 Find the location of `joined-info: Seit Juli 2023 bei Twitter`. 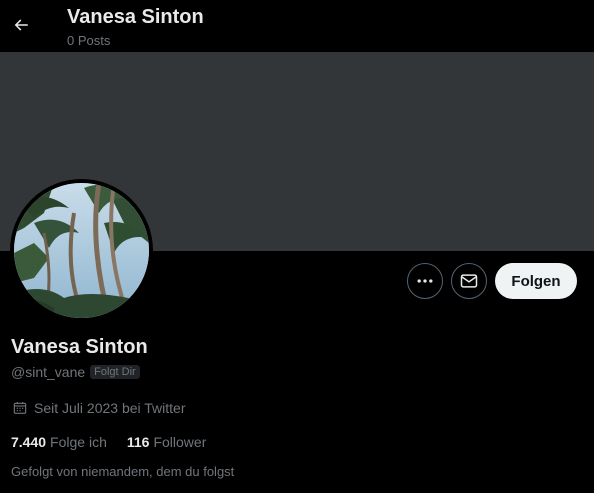

joined-info: Seit Juli 2023 bei Twitter is located at coordinates (99, 408).